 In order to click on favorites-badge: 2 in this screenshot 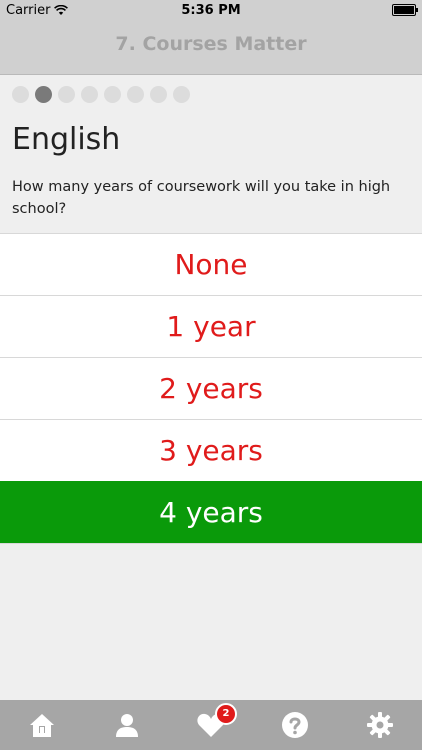, I will do `click(225, 714)`.